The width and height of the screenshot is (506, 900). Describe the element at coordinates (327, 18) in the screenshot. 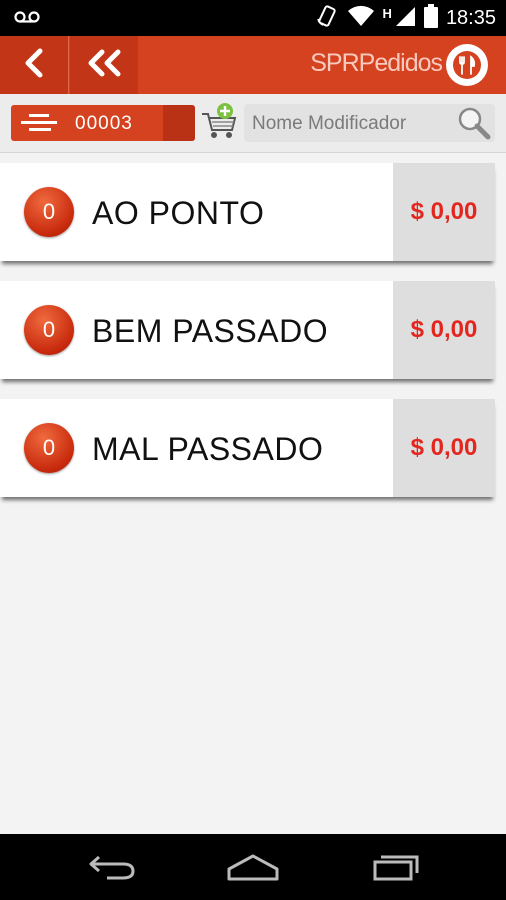

I see `rotation-icon` at that location.